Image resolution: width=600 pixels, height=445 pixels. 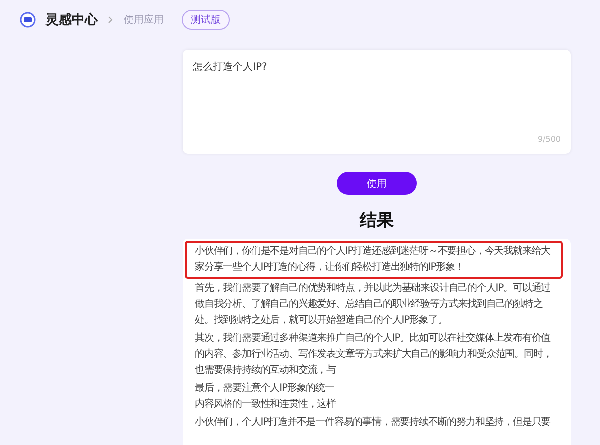 I want to click on use-button: 使用, so click(x=377, y=183).